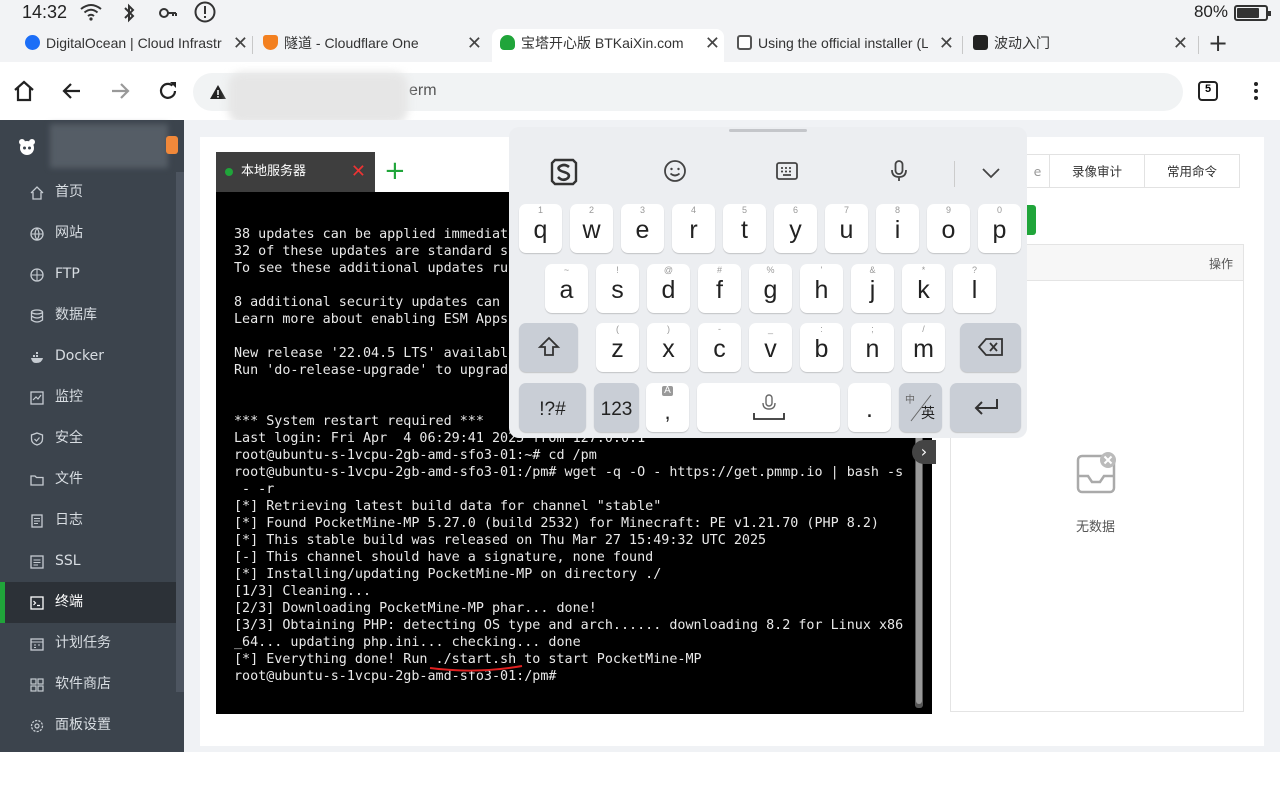  Describe the element at coordinates (88, 356) in the screenshot. I see `sidebar-item-docker: Docker` at that location.